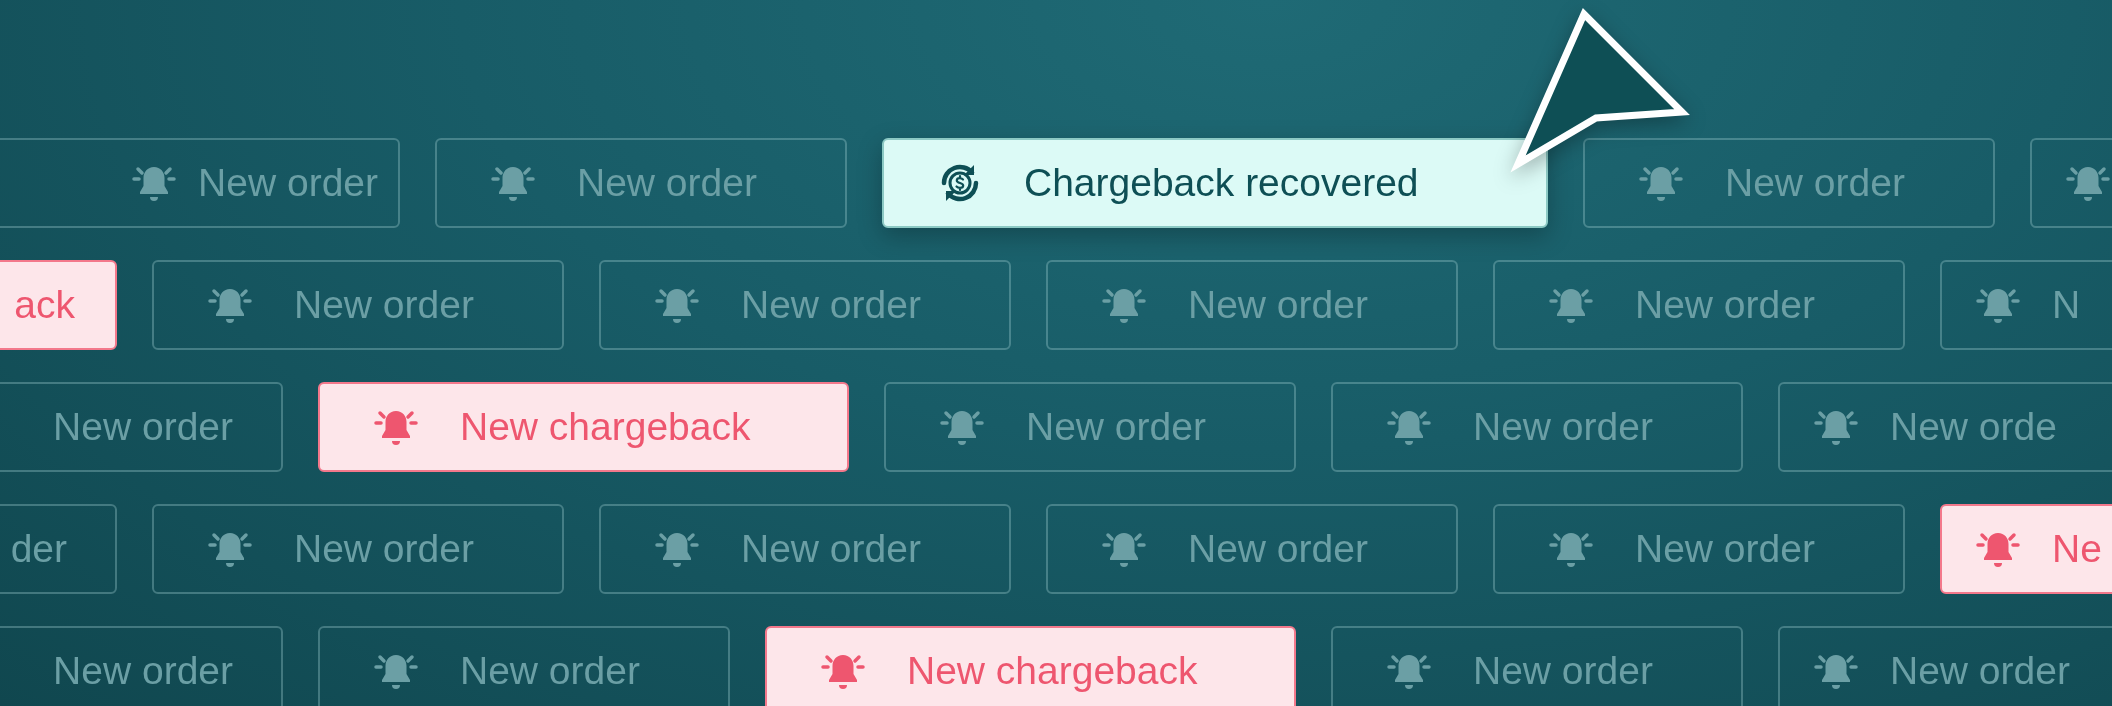  Describe the element at coordinates (58, 305) in the screenshot. I see `chargeback-notification: ack` at that location.